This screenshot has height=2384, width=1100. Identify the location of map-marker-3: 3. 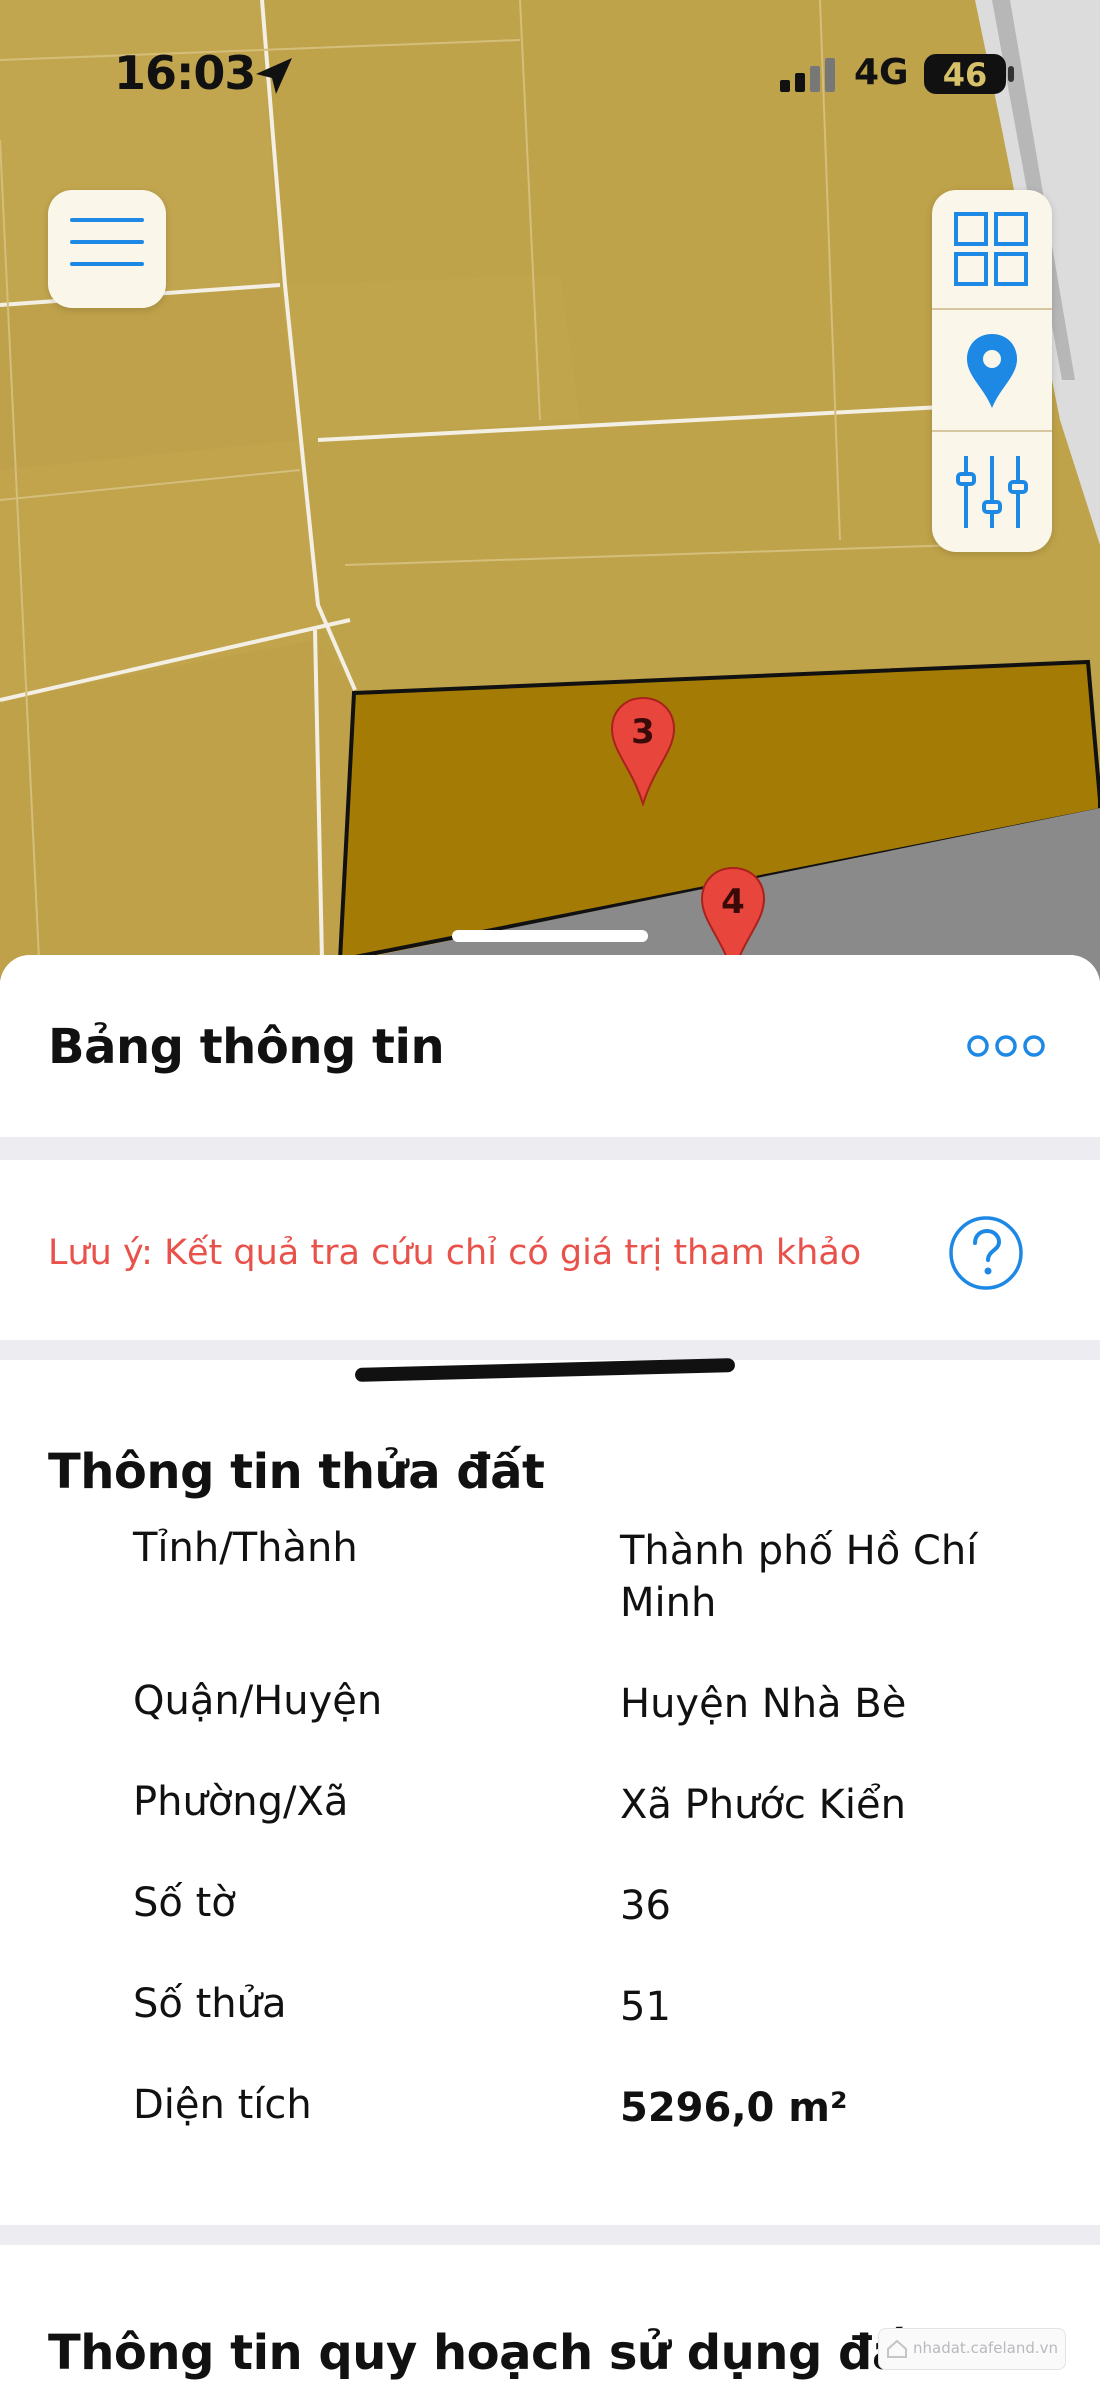
(643, 752).